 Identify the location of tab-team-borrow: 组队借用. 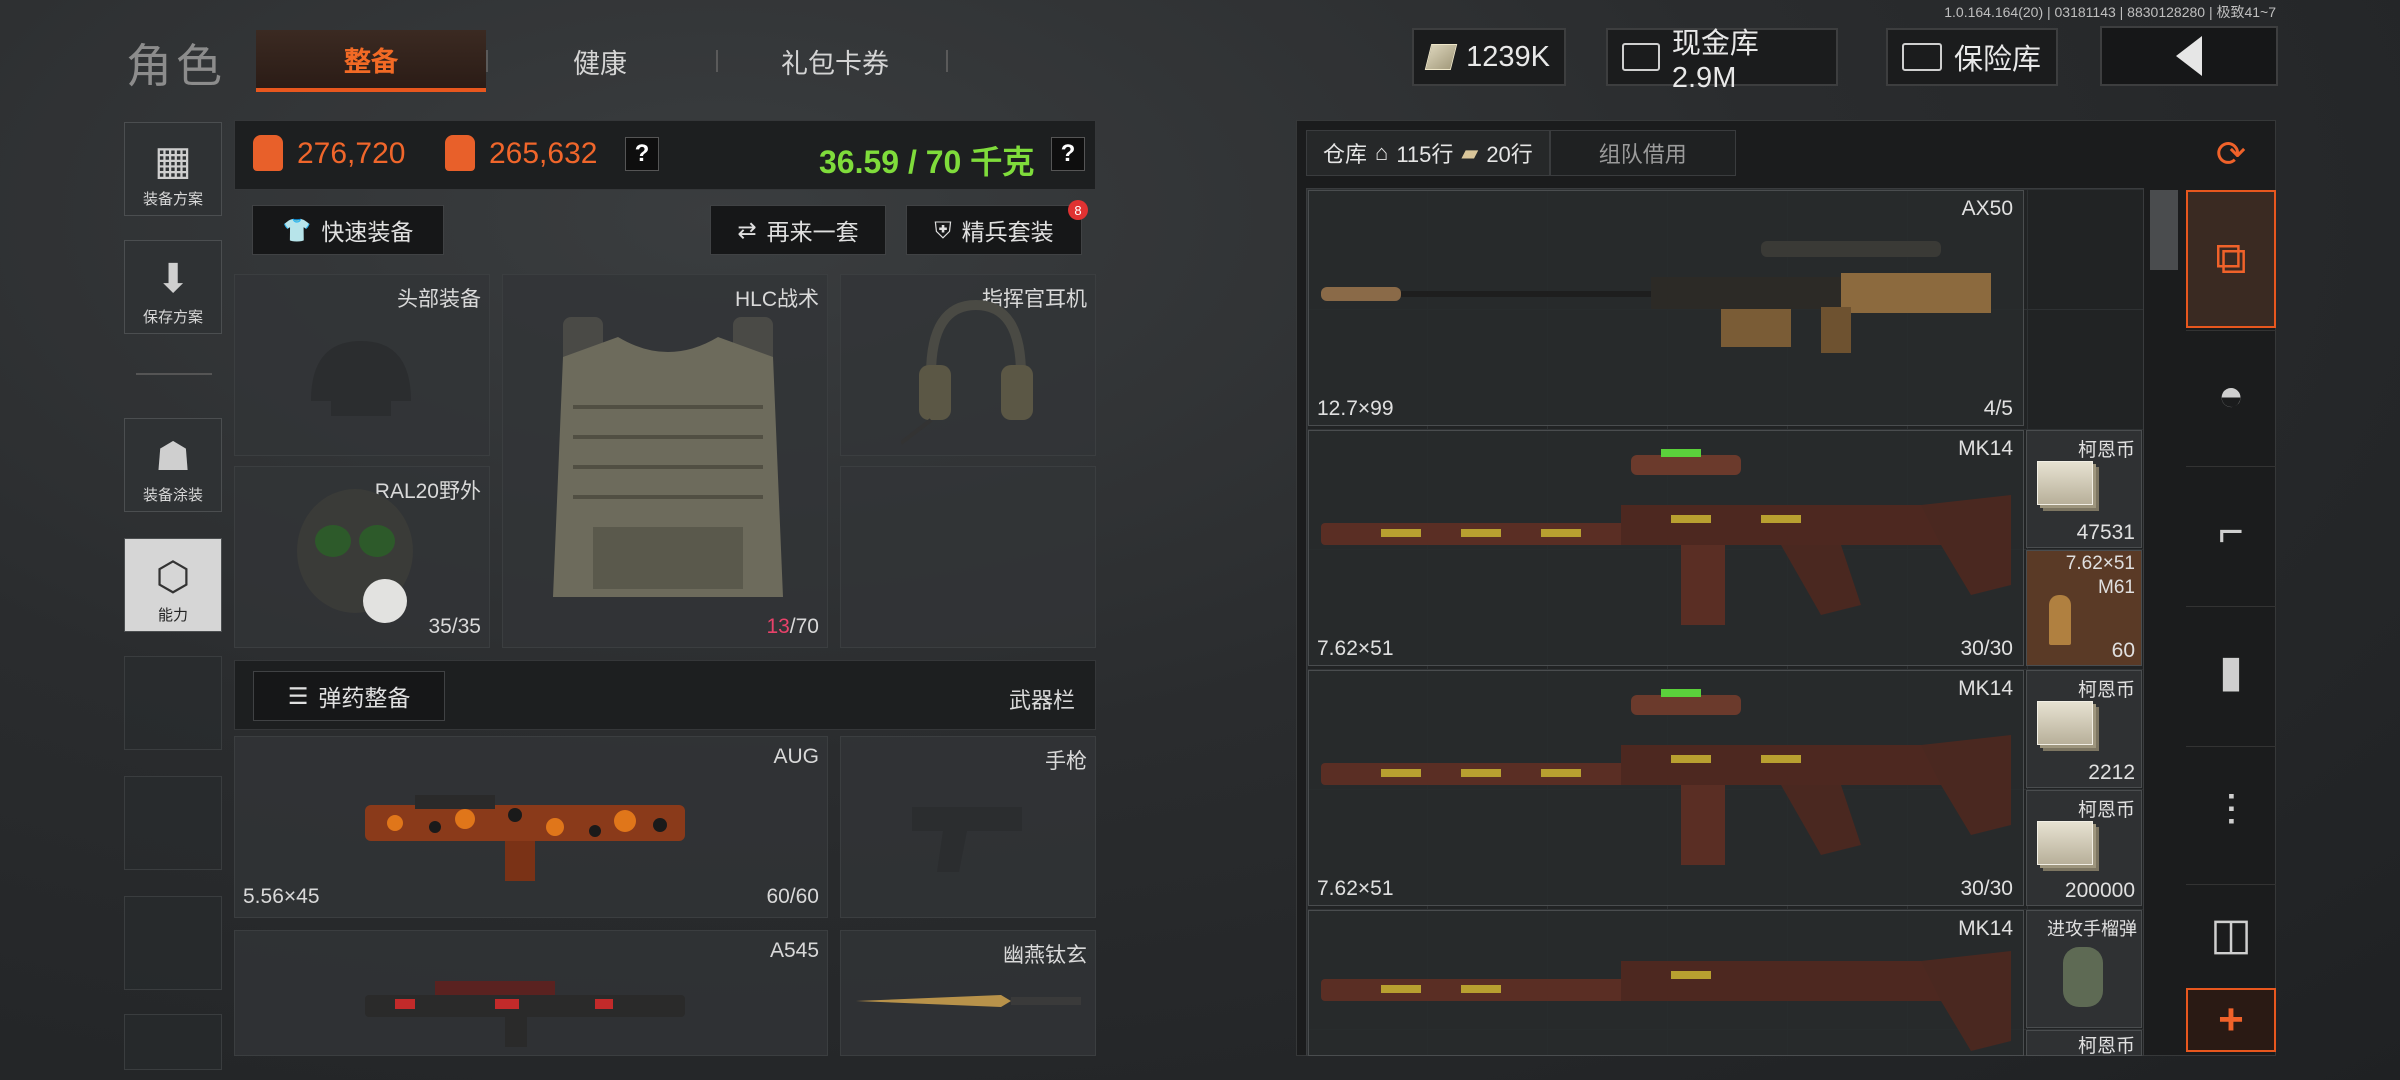
(1642, 153).